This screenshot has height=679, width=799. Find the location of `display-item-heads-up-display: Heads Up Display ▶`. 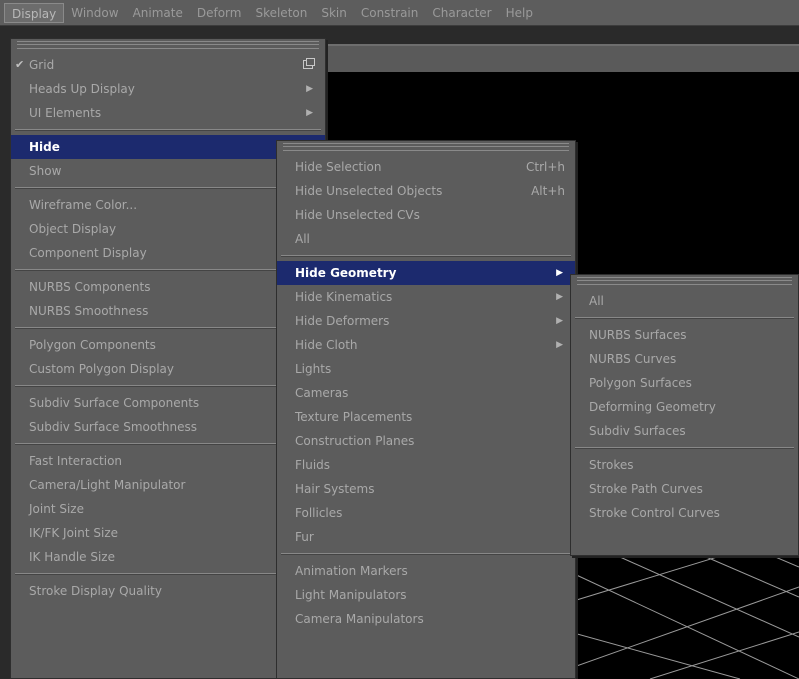

display-item-heads-up-display: Heads Up Display ▶ is located at coordinates (168, 89).